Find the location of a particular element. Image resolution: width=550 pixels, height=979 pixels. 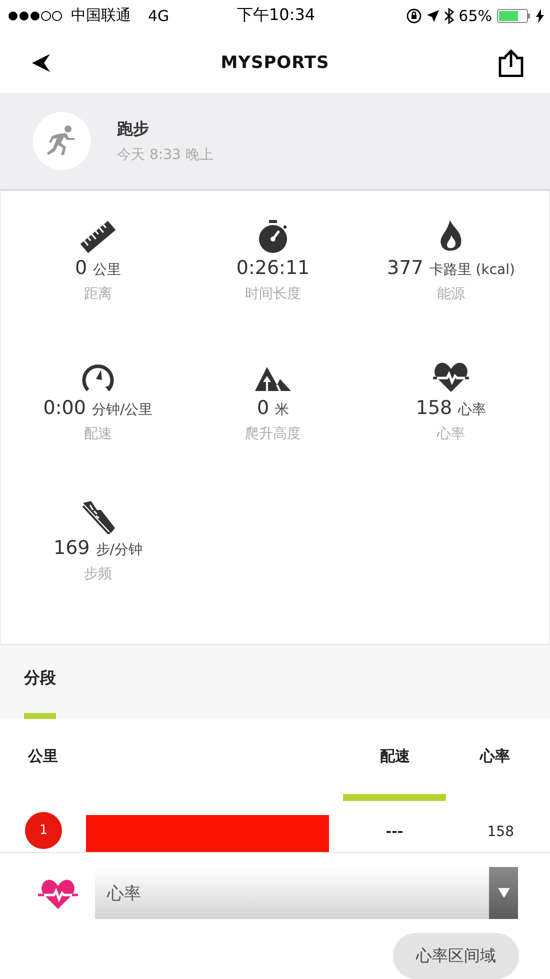

clock-time: 下午10:34 is located at coordinates (276, 15).